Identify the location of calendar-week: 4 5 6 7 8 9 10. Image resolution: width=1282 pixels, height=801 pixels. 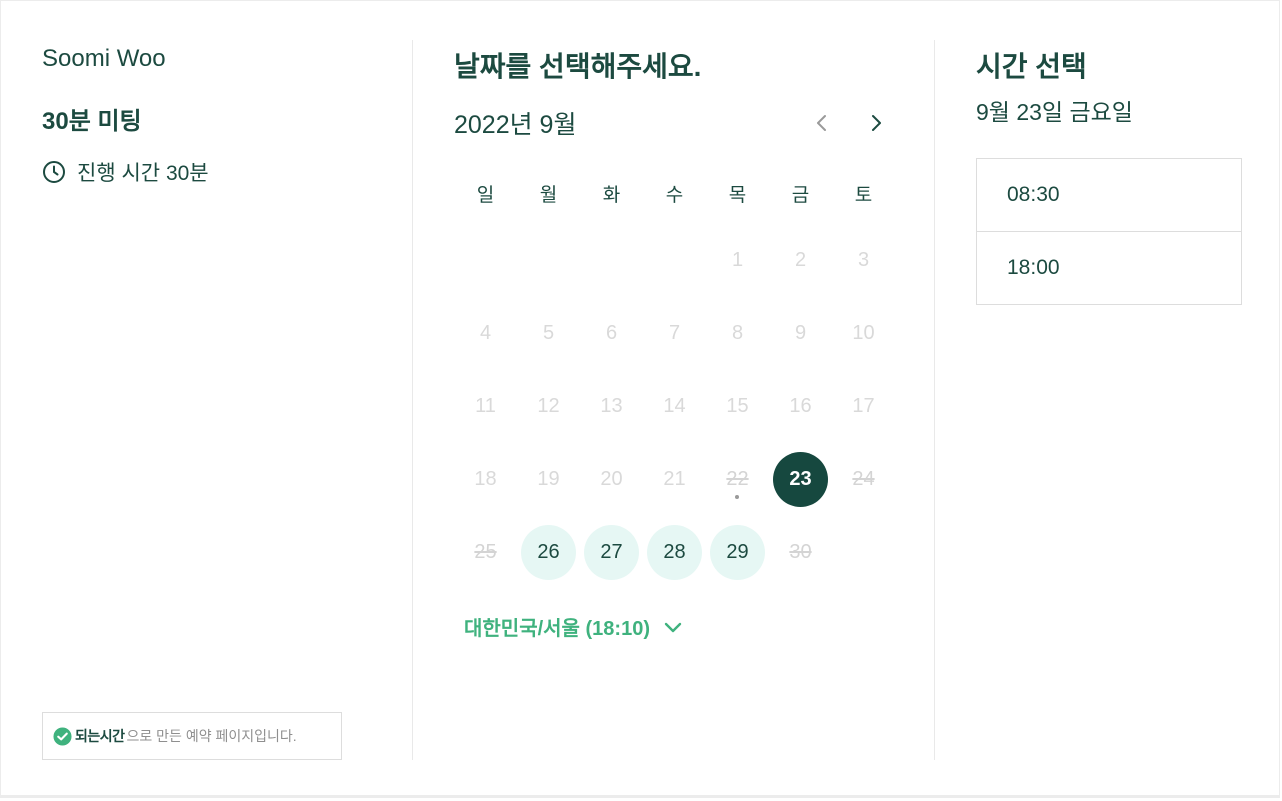
(674, 333).